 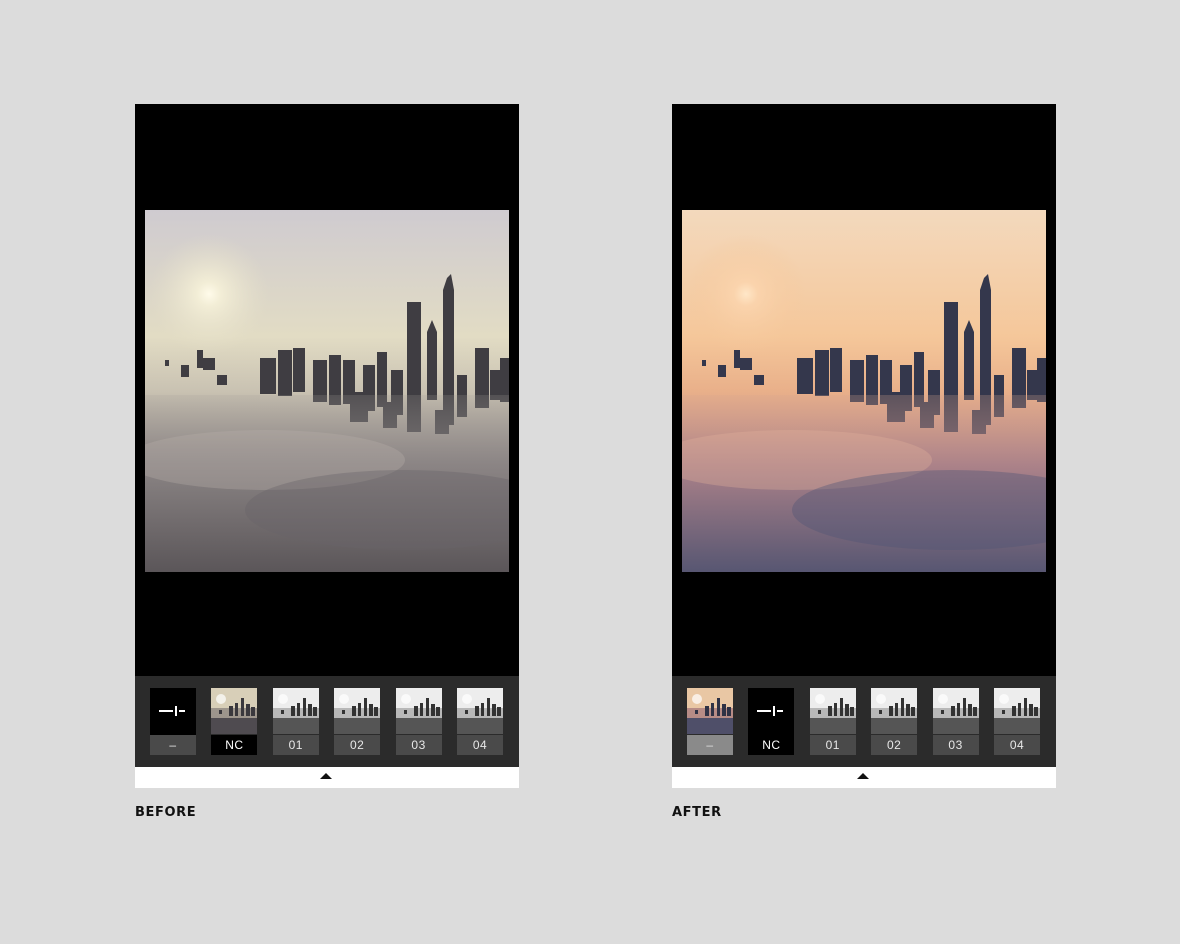 What do you see at coordinates (697, 812) in the screenshot?
I see `after-caption: AFTER` at bounding box center [697, 812].